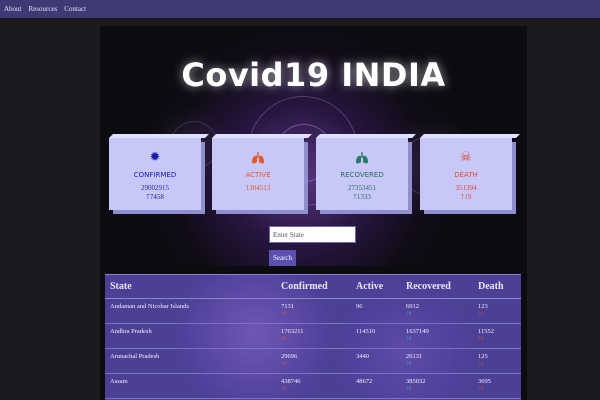  Describe the element at coordinates (437, 386) in the screenshot. I see `recovered-cell: 385032 🡑0` at that location.